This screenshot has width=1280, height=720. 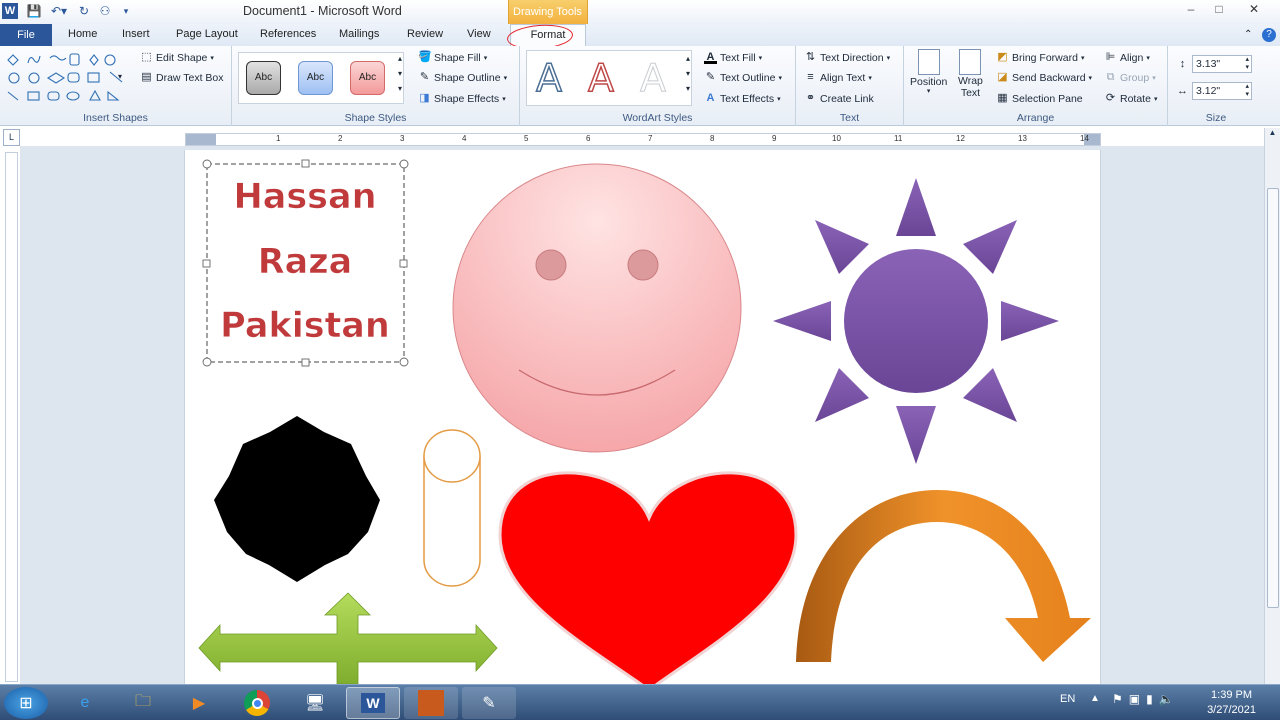 I want to click on wrap-text-button: Wrap Text, so click(x=970, y=74).